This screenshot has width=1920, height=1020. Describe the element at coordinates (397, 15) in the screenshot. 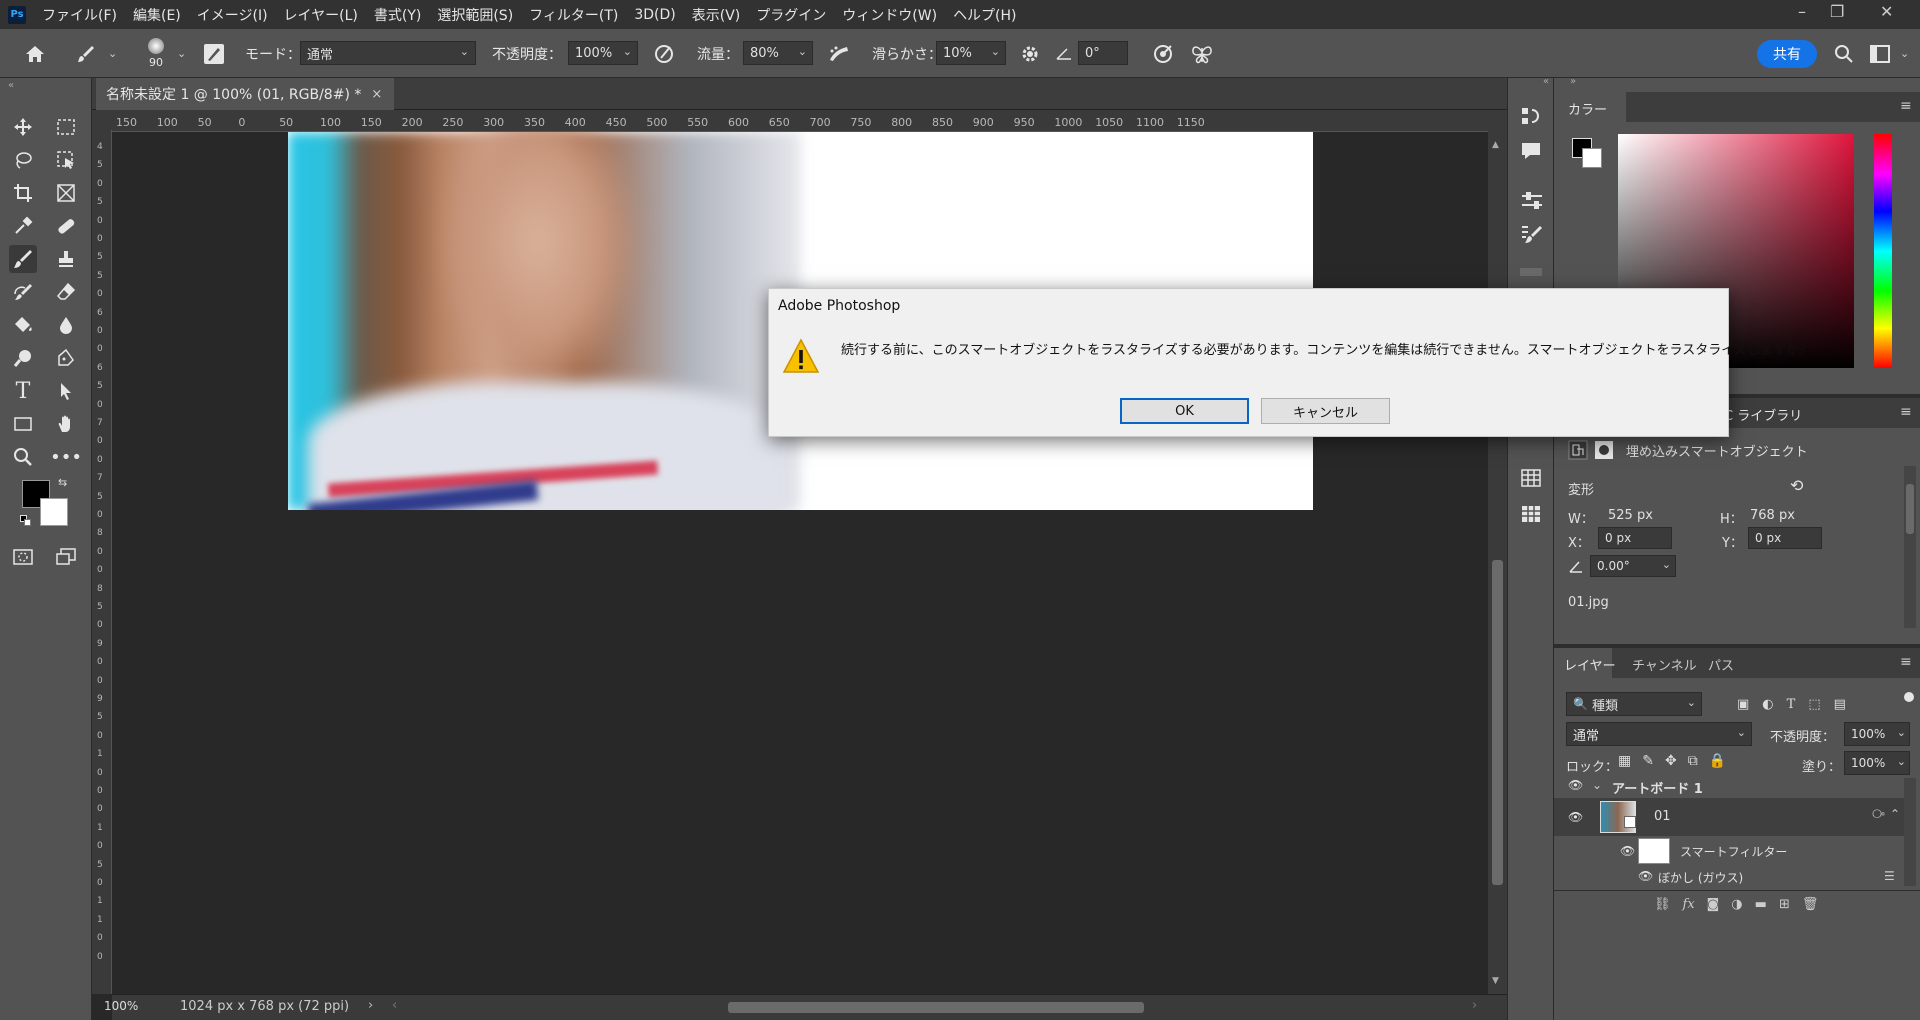

I see `menu-type: 書式(Y)` at that location.